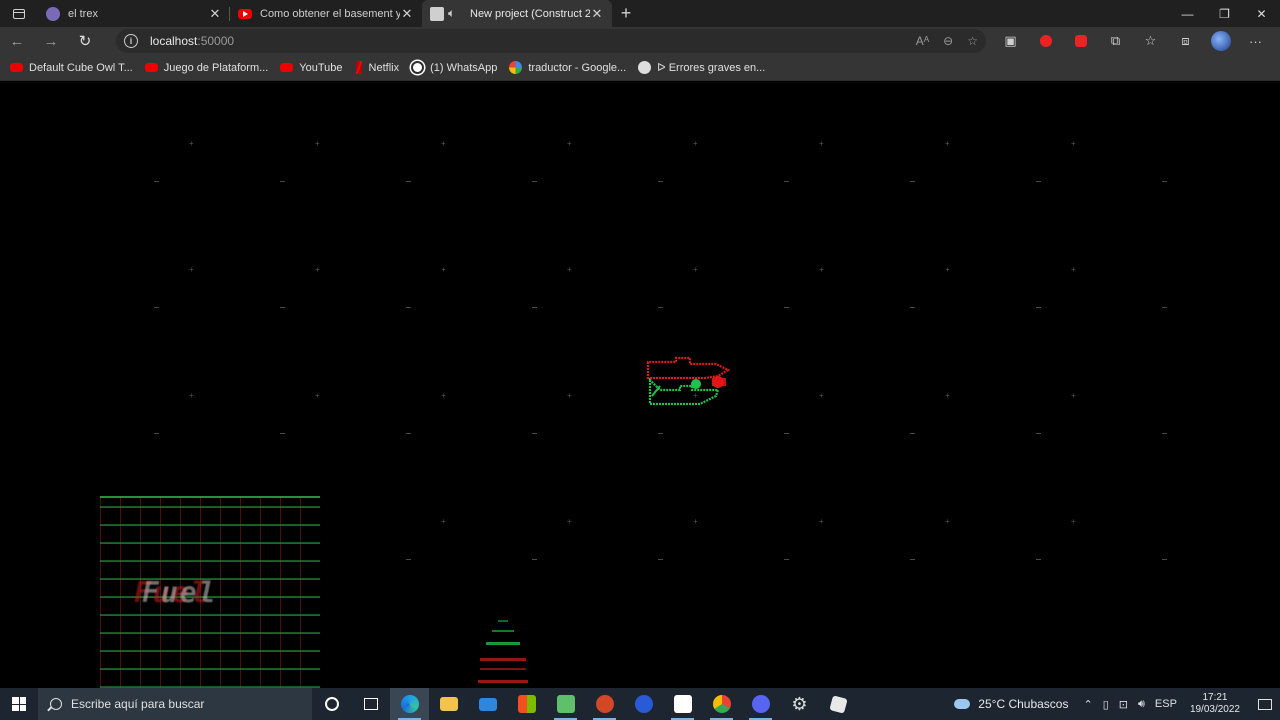  What do you see at coordinates (799, 704) in the screenshot?
I see `settings-icon: ⚙` at bounding box center [799, 704].